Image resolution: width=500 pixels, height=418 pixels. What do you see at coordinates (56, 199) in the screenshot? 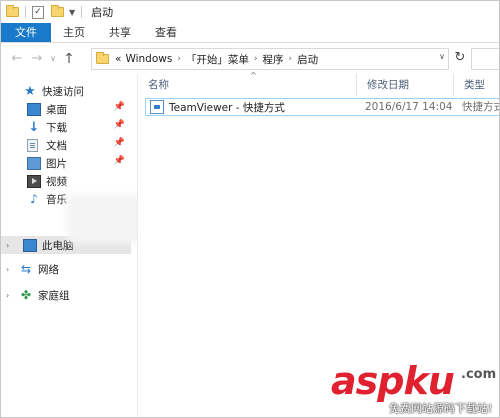
I see `sidebar-item-label: 音乐` at bounding box center [56, 199].